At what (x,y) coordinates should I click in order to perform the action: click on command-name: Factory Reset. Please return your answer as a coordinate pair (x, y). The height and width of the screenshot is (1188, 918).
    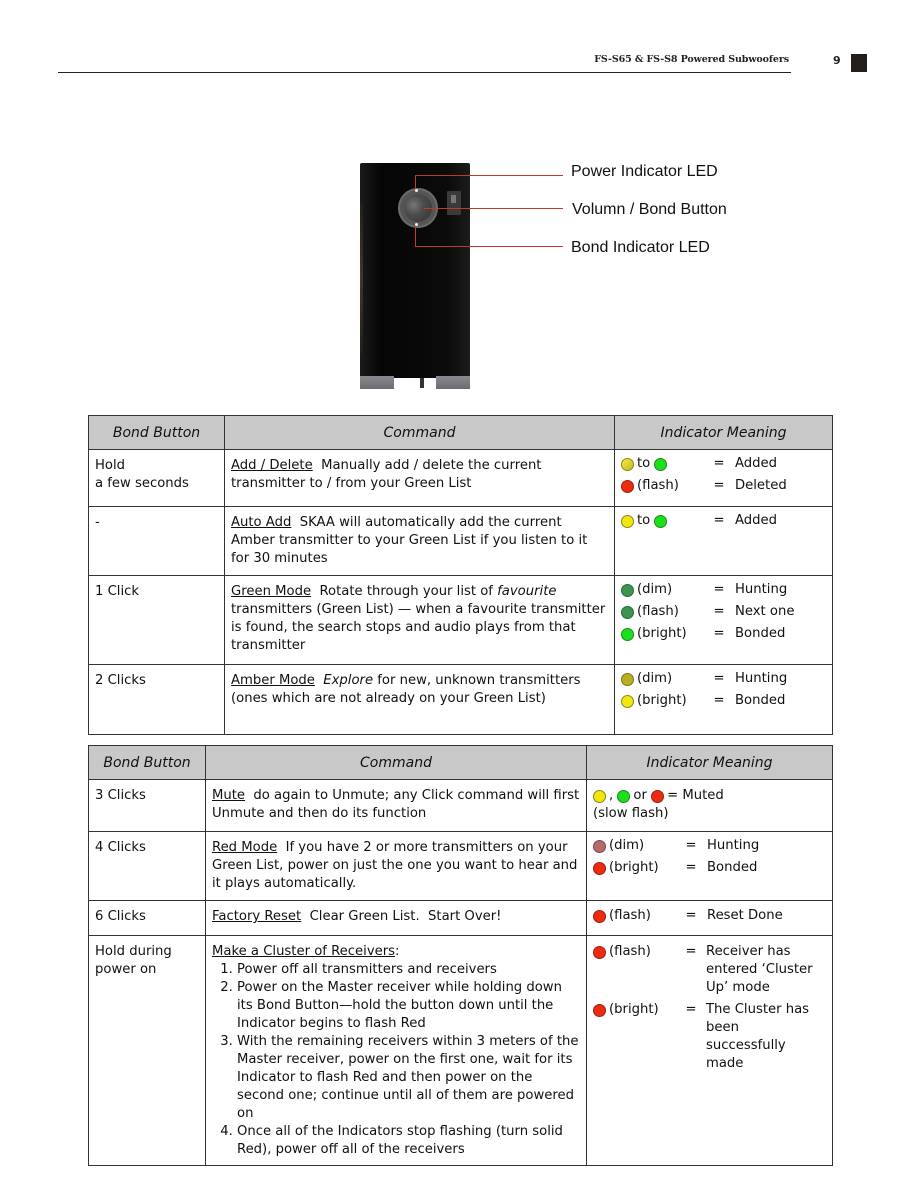
    Looking at the image, I should click on (257, 916).